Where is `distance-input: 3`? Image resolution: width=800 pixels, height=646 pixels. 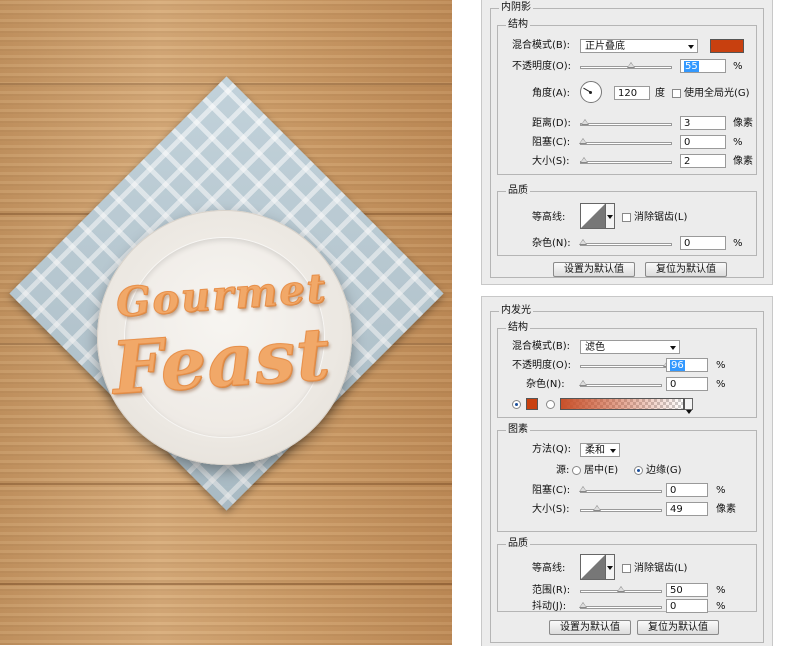 distance-input: 3 is located at coordinates (703, 123).